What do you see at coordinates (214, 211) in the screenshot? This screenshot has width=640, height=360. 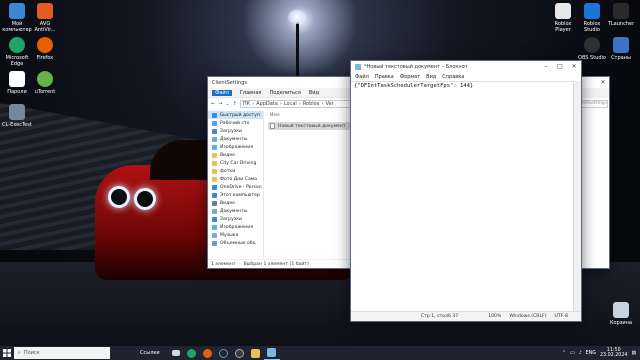 I see `document-icon` at bounding box center [214, 211].